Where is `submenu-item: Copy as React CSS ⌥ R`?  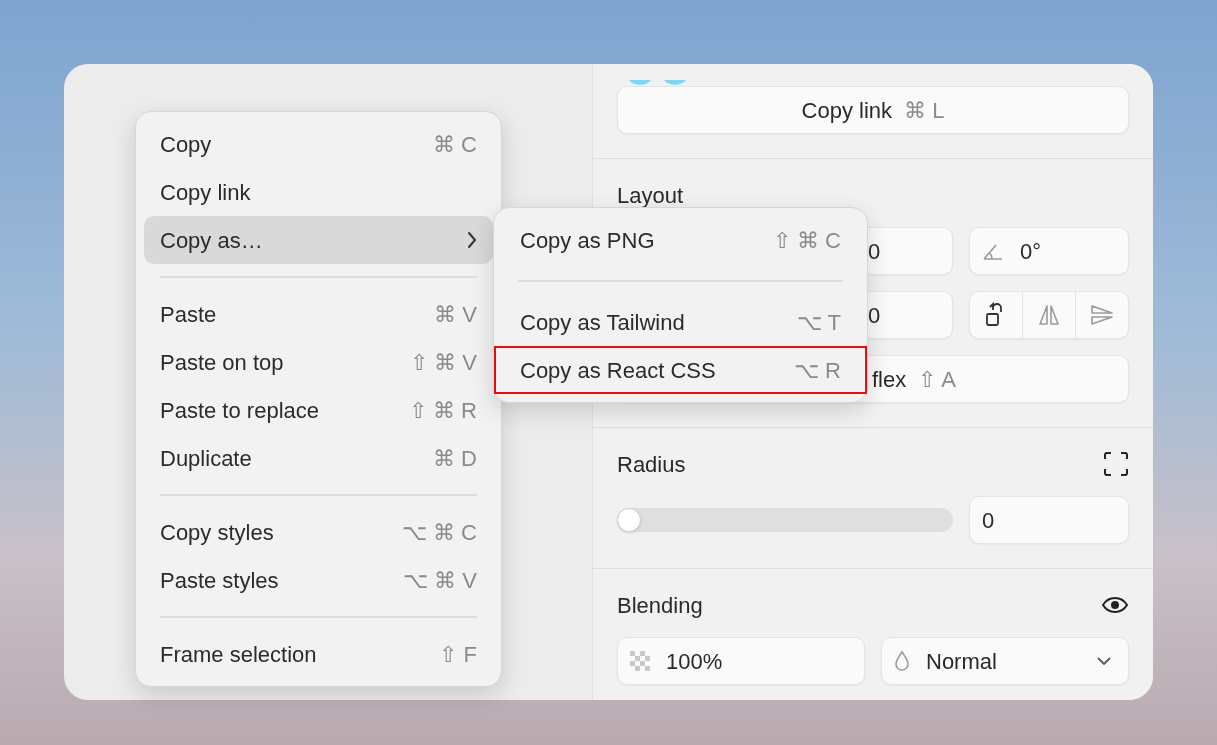 submenu-item: Copy as React CSS ⌥ R is located at coordinates (680, 370).